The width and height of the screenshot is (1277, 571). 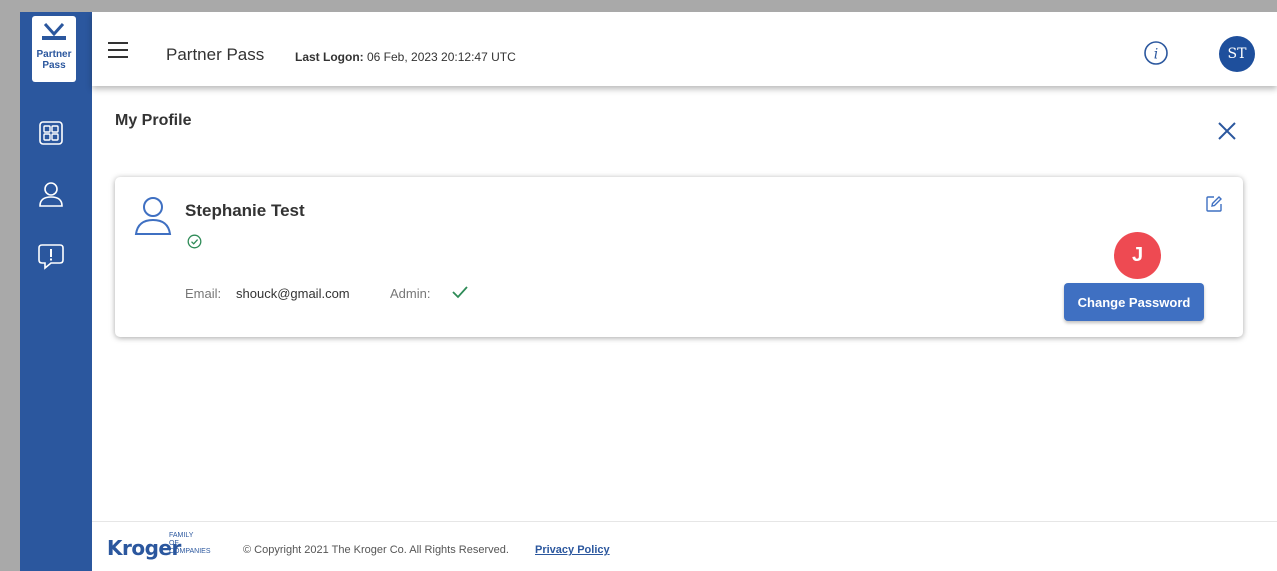 I want to click on alert-message-icon, so click(x=51, y=257).